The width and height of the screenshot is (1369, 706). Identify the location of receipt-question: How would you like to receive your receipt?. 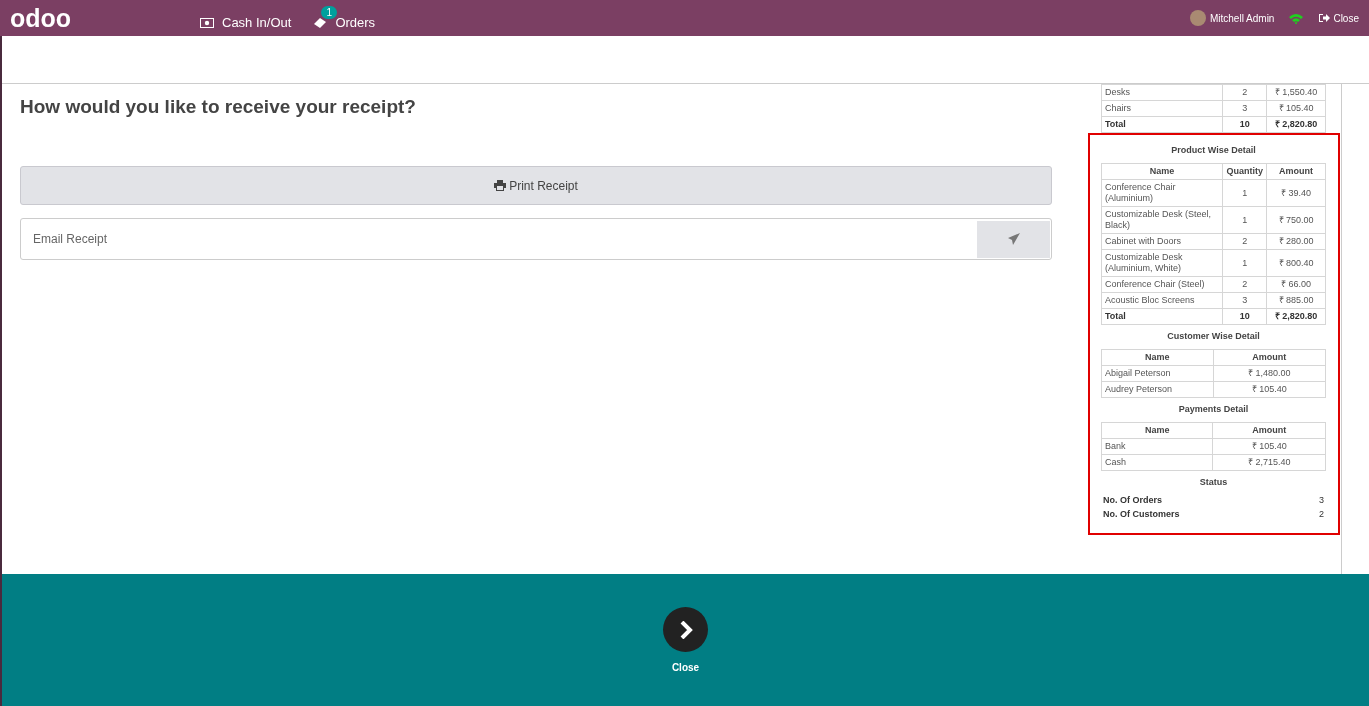
(218, 107).